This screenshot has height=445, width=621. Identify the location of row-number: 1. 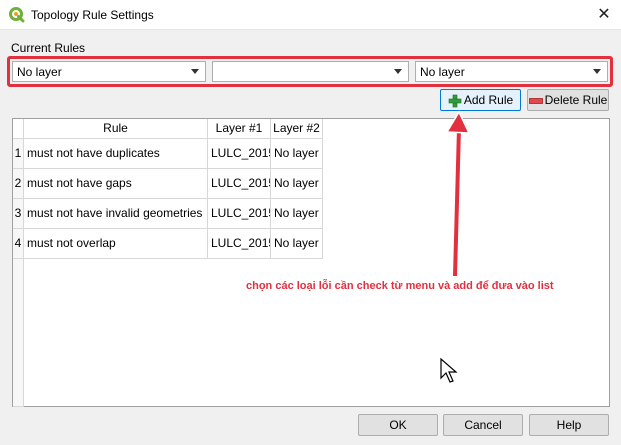
(18, 154).